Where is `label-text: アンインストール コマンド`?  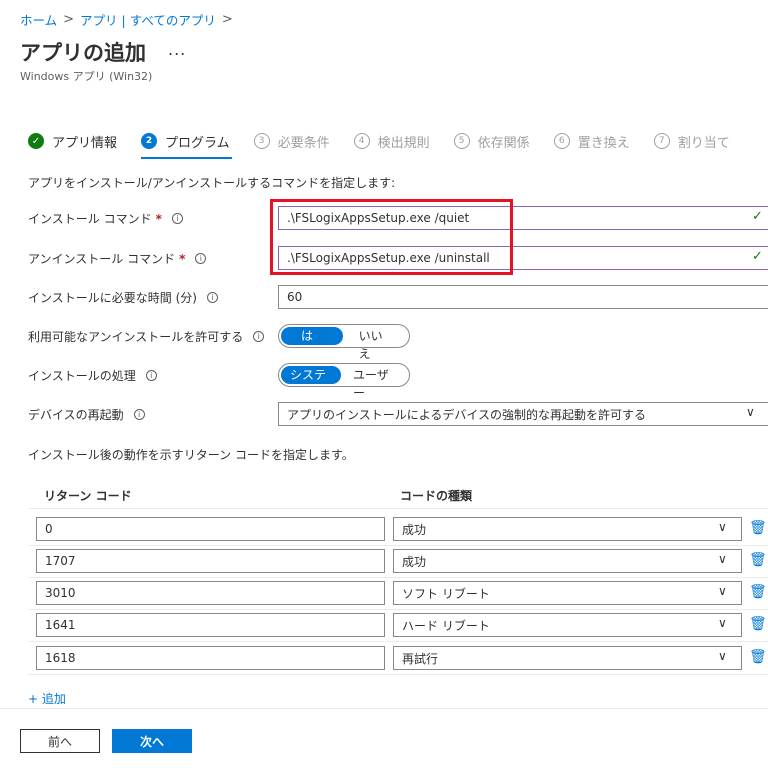
label-text: アンインストール コマンド is located at coordinates (102, 259).